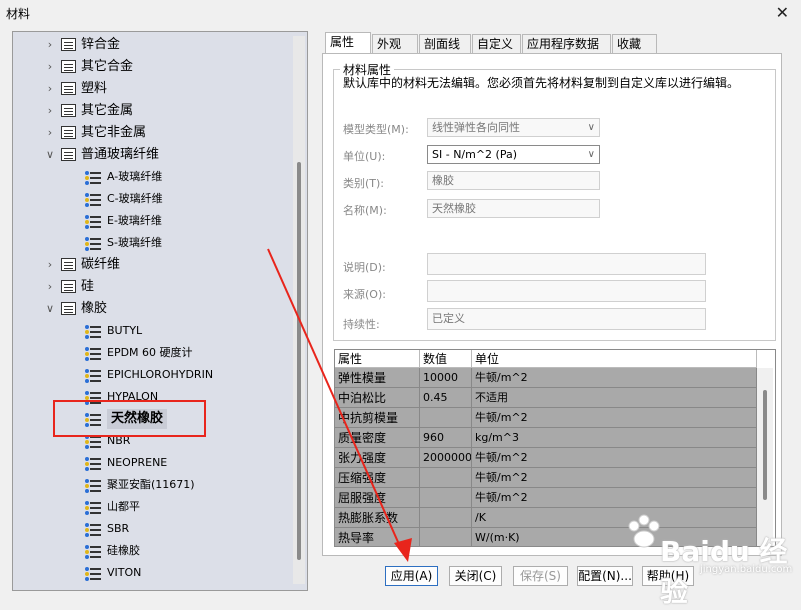  I want to click on model-type-select: 线性弹性各向同性 ∨, so click(513, 127).